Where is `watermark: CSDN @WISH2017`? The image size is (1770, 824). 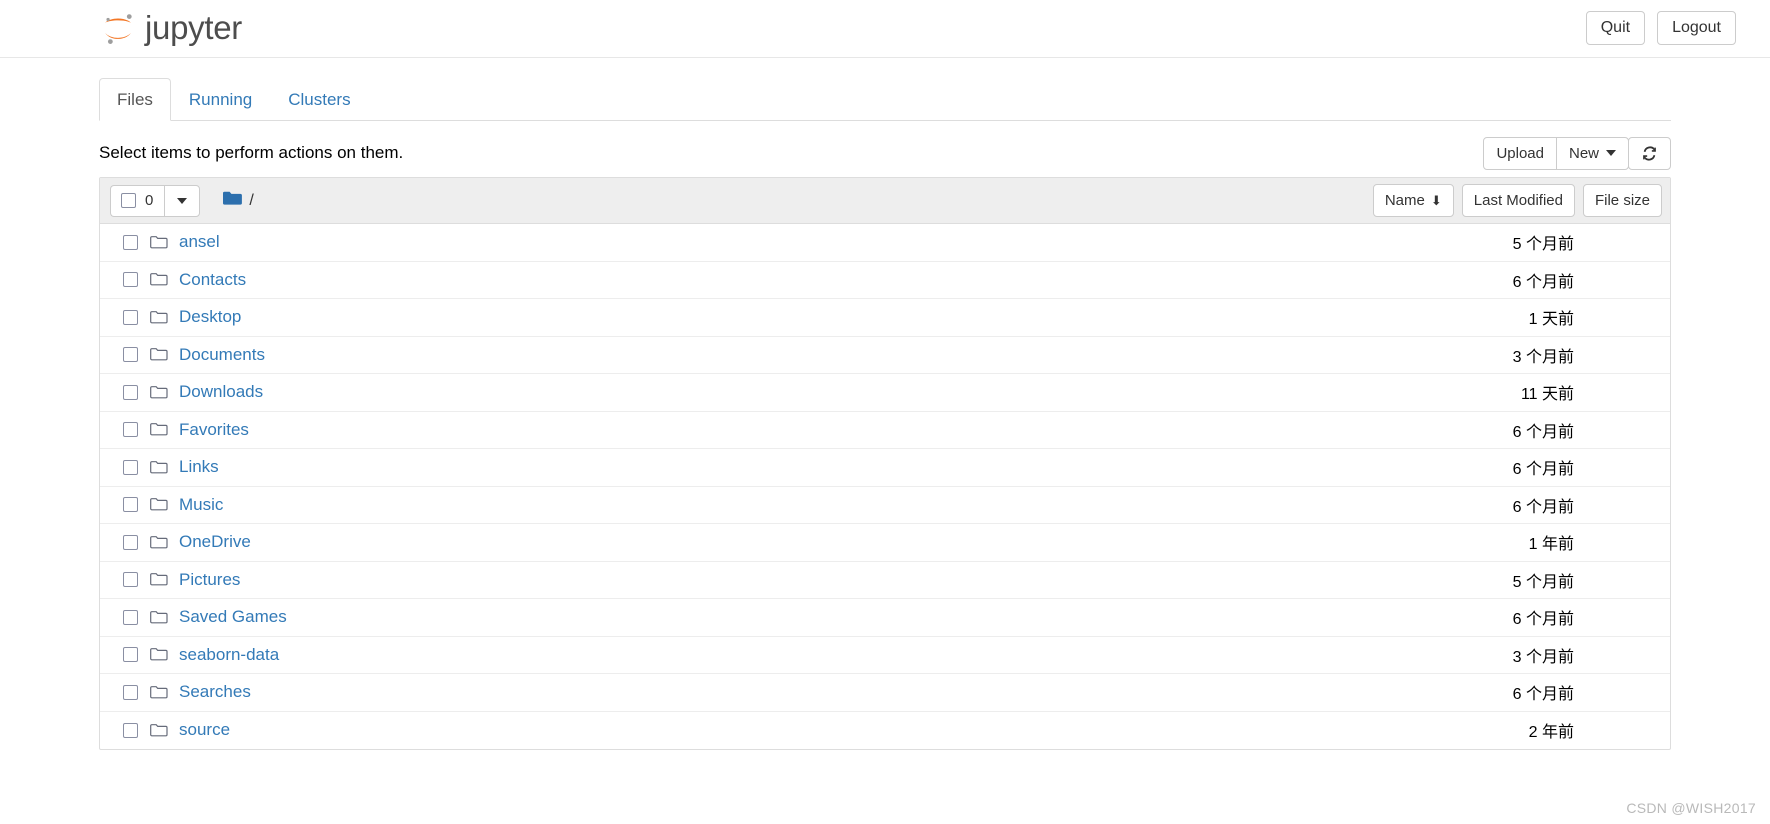 watermark: CSDN @WISH2017 is located at coordinates (1691, 808).